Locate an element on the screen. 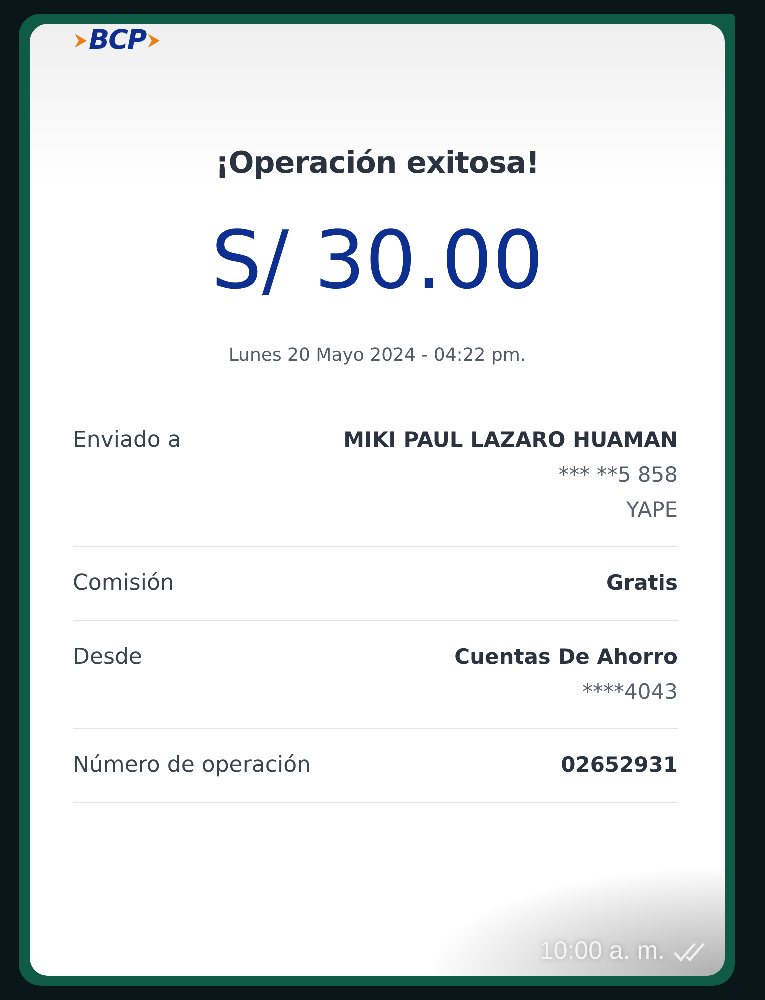 The image size is (765, 1000). row-value: MIKI PAUL LAZARO HUAMAN is located at coordinates (511, 440).